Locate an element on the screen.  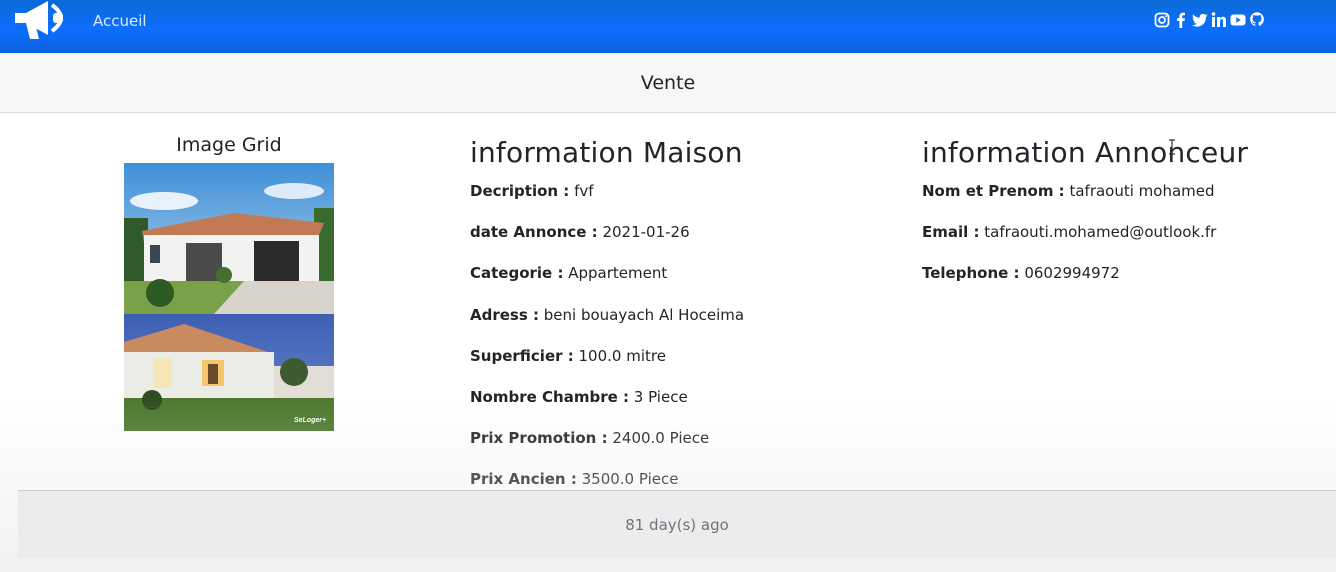
info-row-superficier: Superficier : 100.0 mitre is located at coordinates (568, 355).